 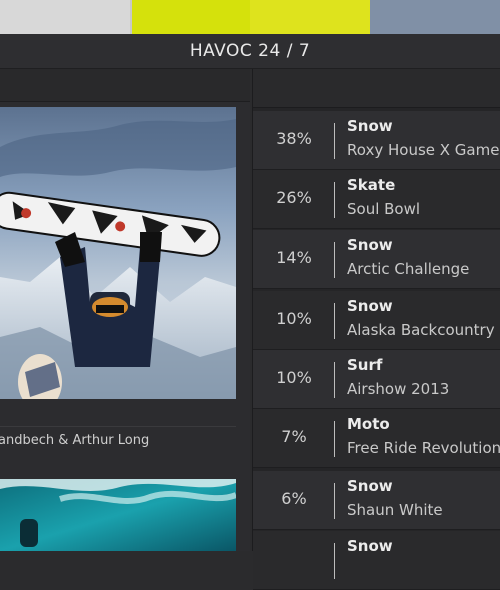 I want to click on ranking-name: Airshow 2013, so click(x=398, y=389).